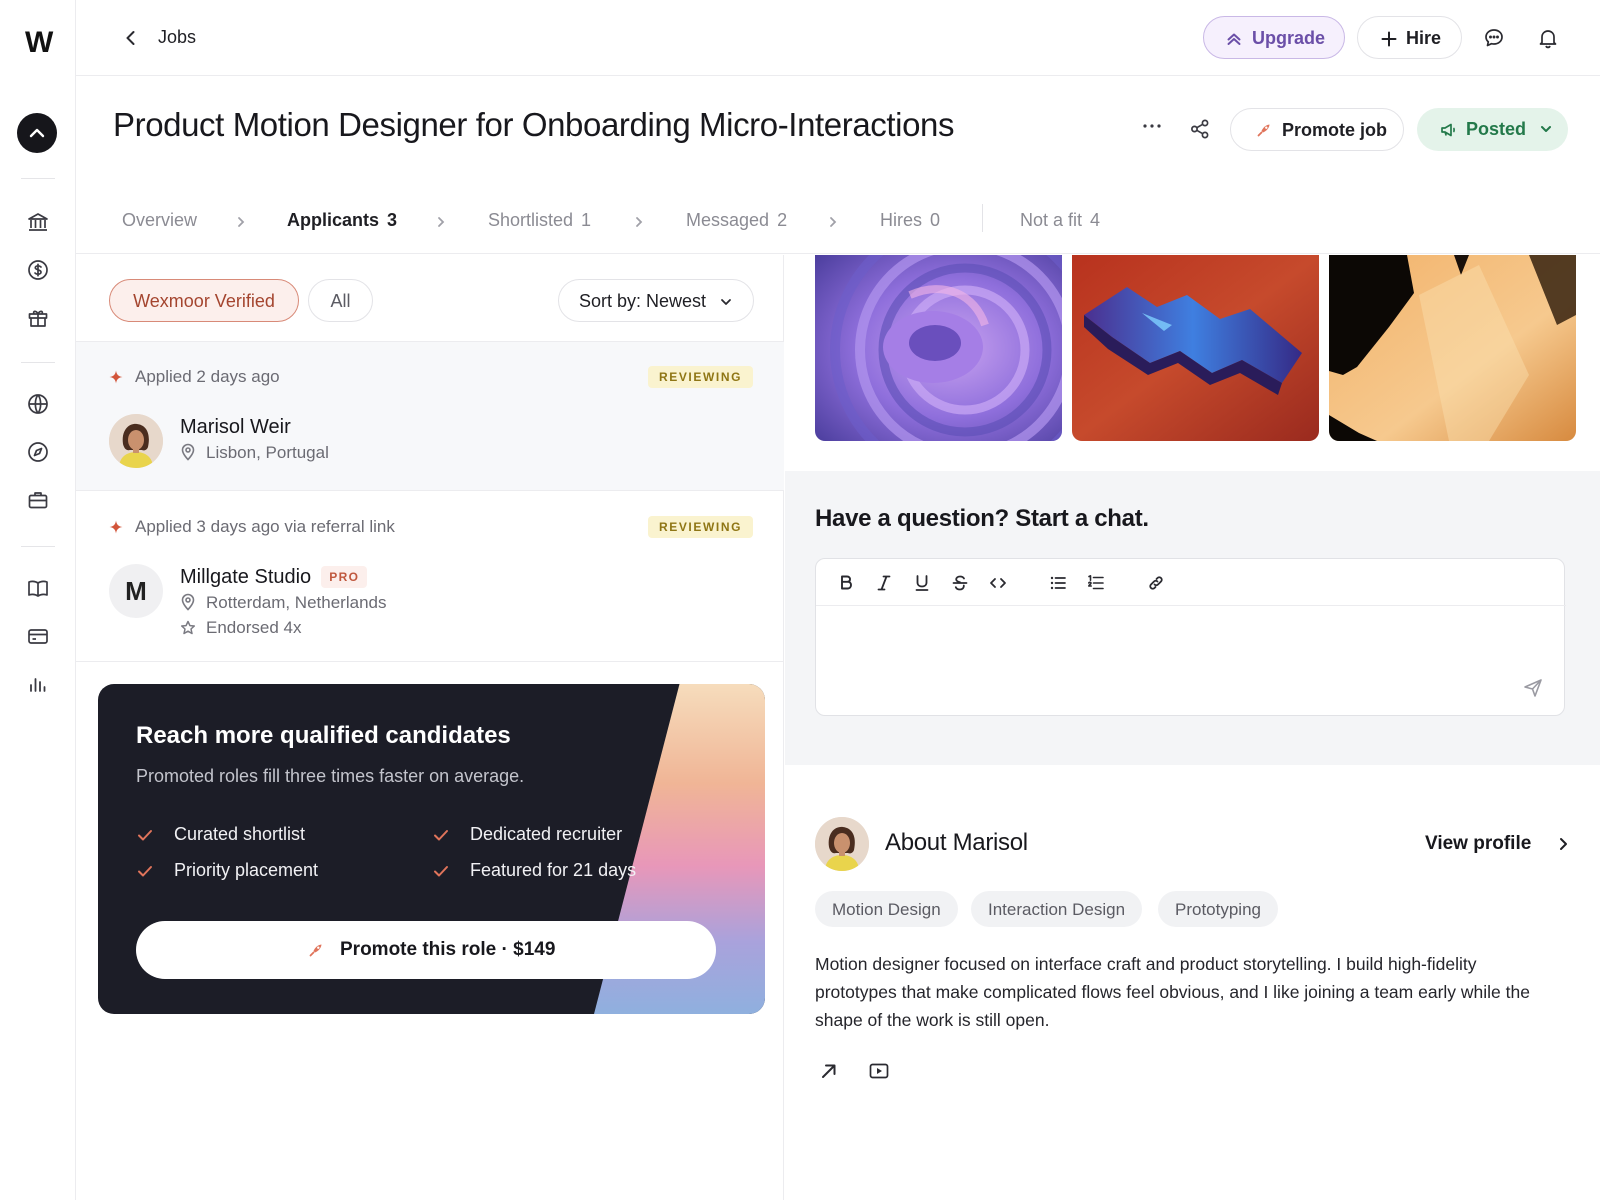 This screenshot has height=1200, width=1600. I want to click on compass-icon, so click(38, 452).